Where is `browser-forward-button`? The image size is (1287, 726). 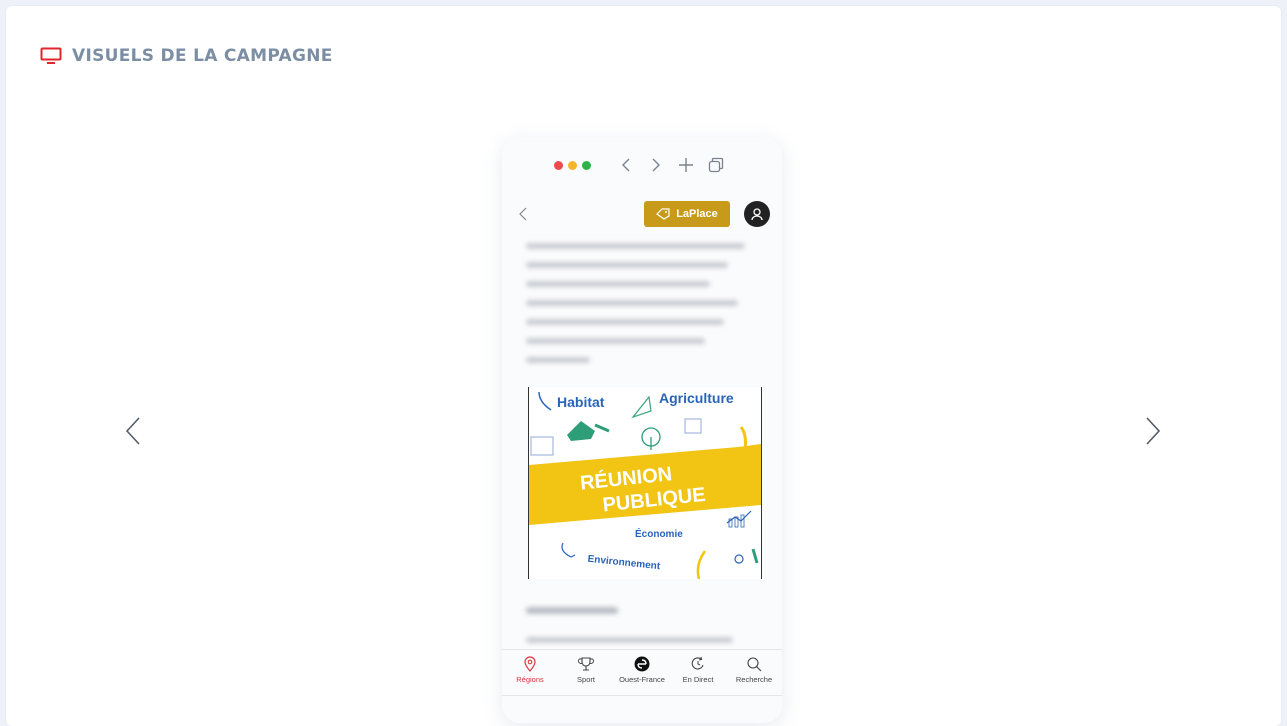 browser-forward-button is located at coordinates (656, 165).